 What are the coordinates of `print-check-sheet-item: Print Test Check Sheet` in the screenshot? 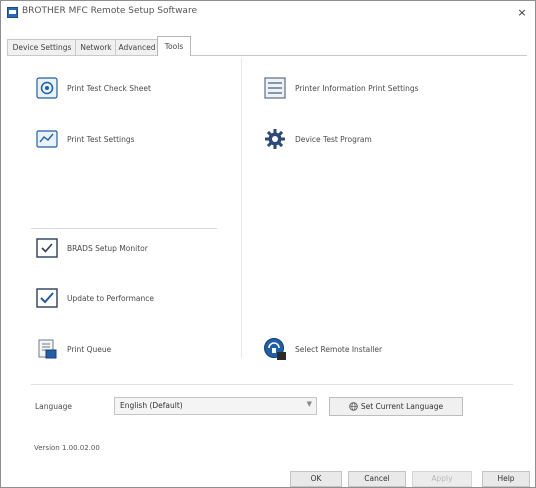 It's located at (93, 88).